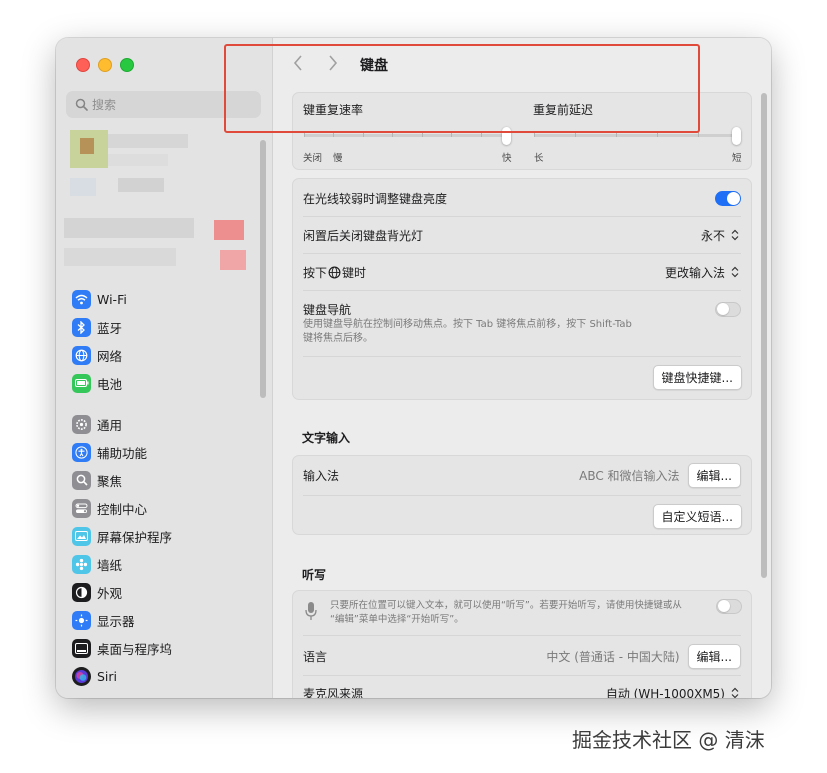 Image resolution: width=827 pixels, height=773 pixels. Describe the element at coordinates (110, 425) in the screenshot. I see `sidebar-item-label: 通用` at that location.